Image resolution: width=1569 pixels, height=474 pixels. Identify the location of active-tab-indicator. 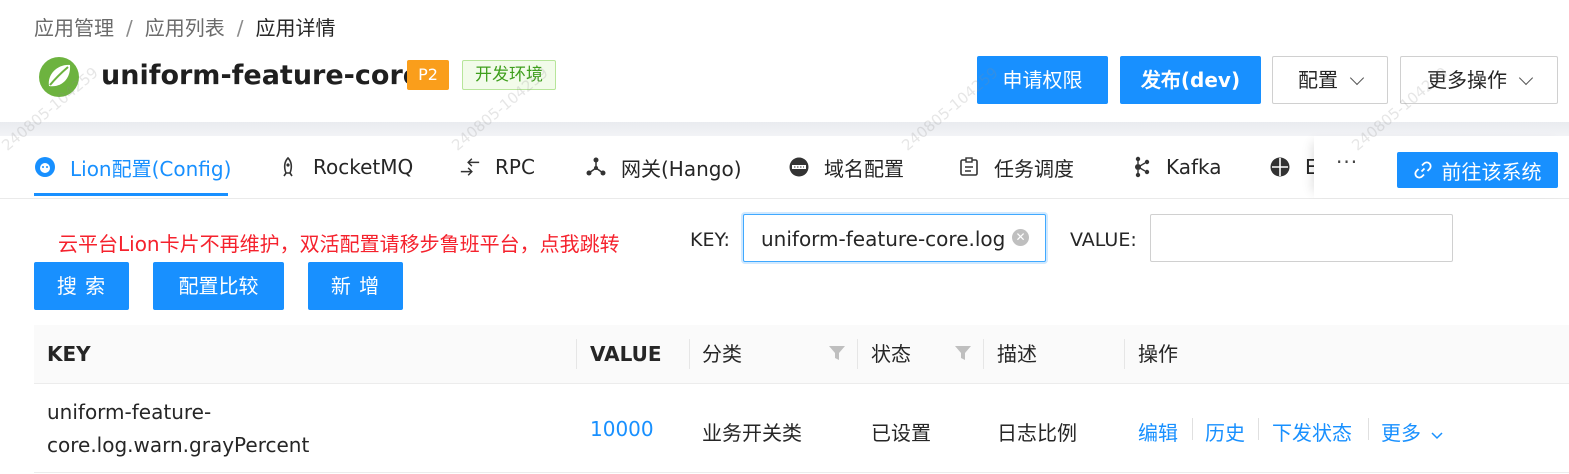
(131, 194).